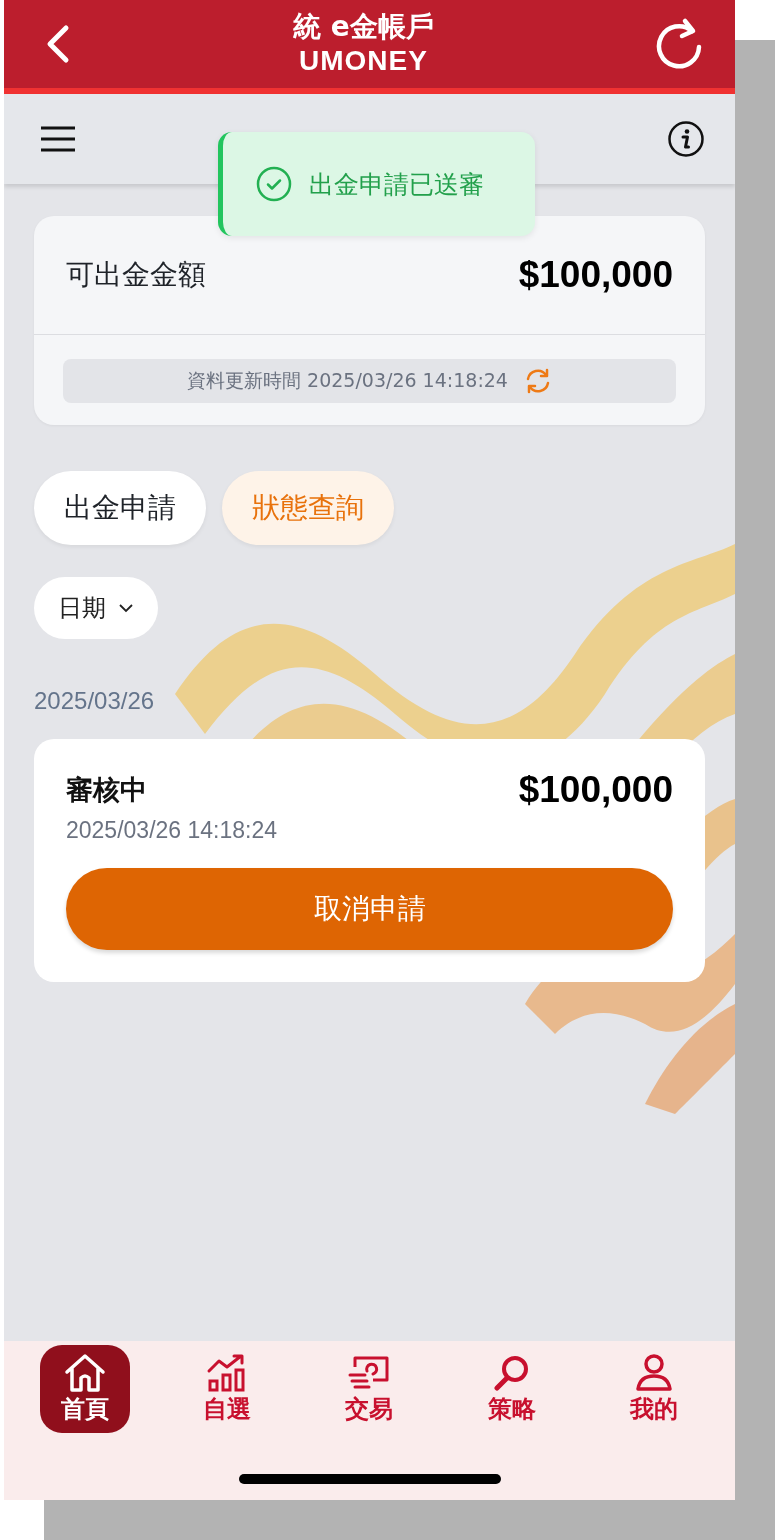 Image resolution: width=781 pixels, height=1540 pixels. Describe the element at coordinates (595, 790) in the screenshot. I see `request-amount: $100,000` at that location.